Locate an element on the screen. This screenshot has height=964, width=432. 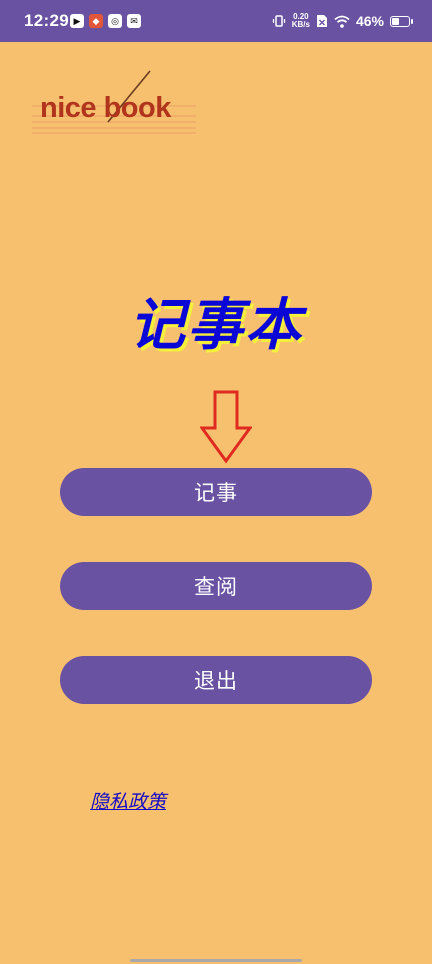
wifi-icon is located at coordinates (342, 21).